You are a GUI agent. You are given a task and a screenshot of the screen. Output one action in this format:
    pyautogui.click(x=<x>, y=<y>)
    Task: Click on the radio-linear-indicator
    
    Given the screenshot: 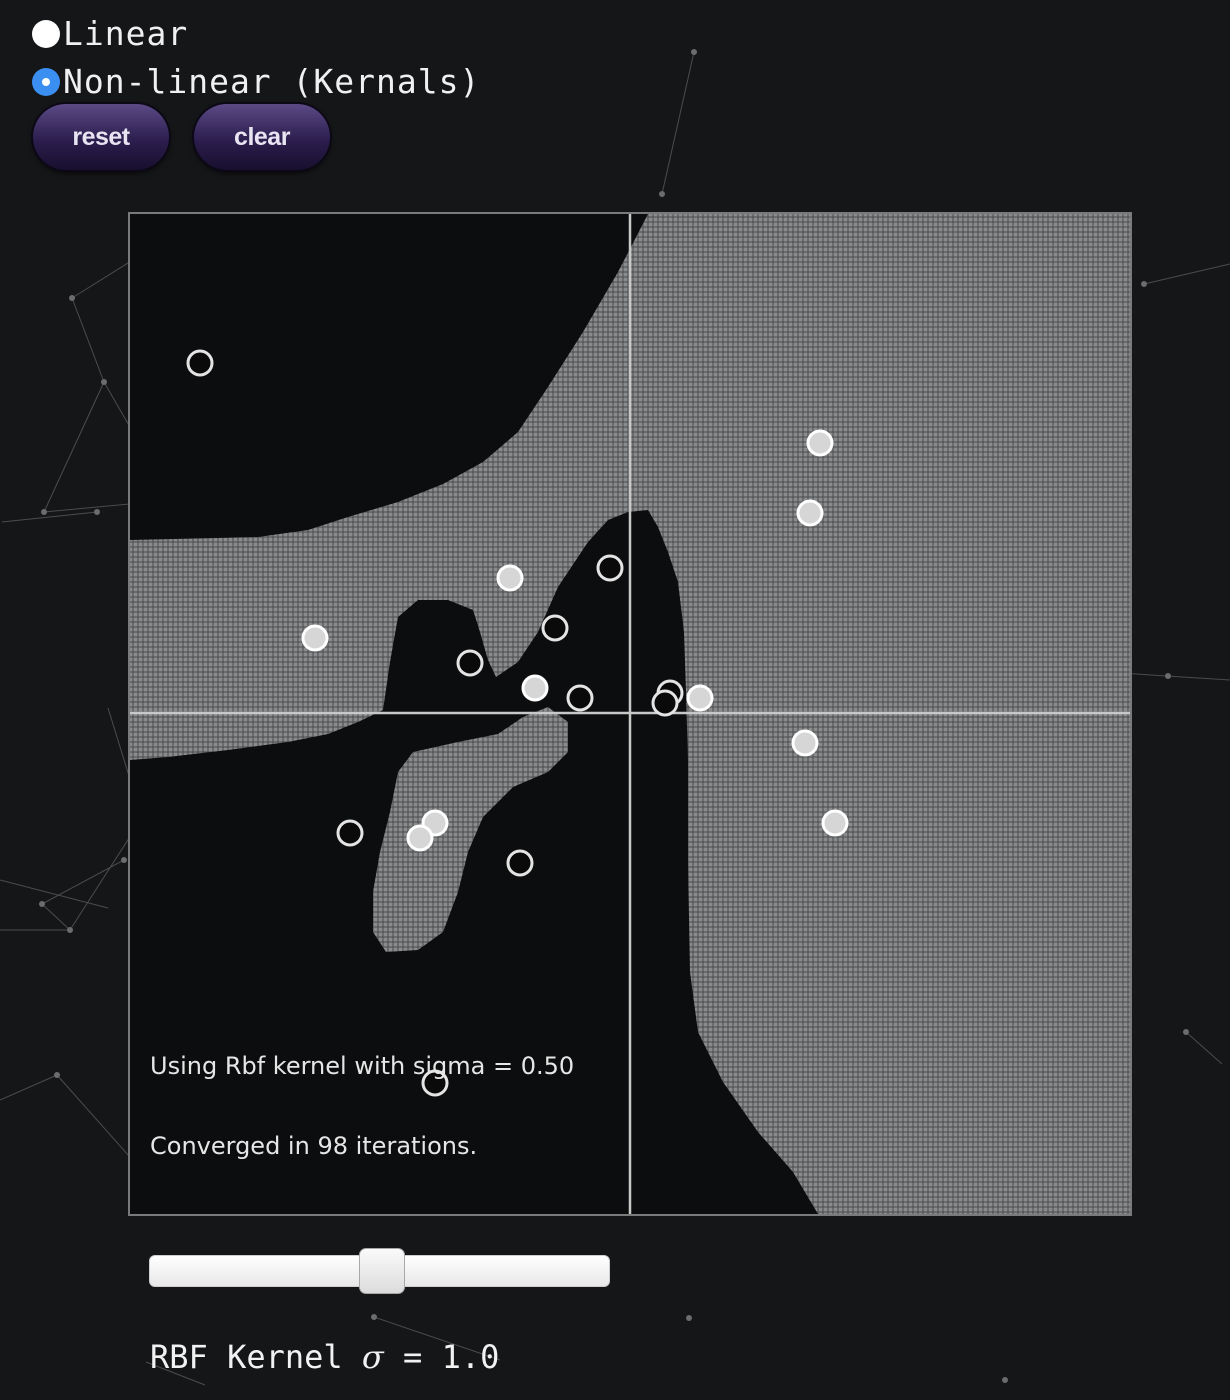 What is the action you would take?
    pyautogui.click(x=46, y=33)
    